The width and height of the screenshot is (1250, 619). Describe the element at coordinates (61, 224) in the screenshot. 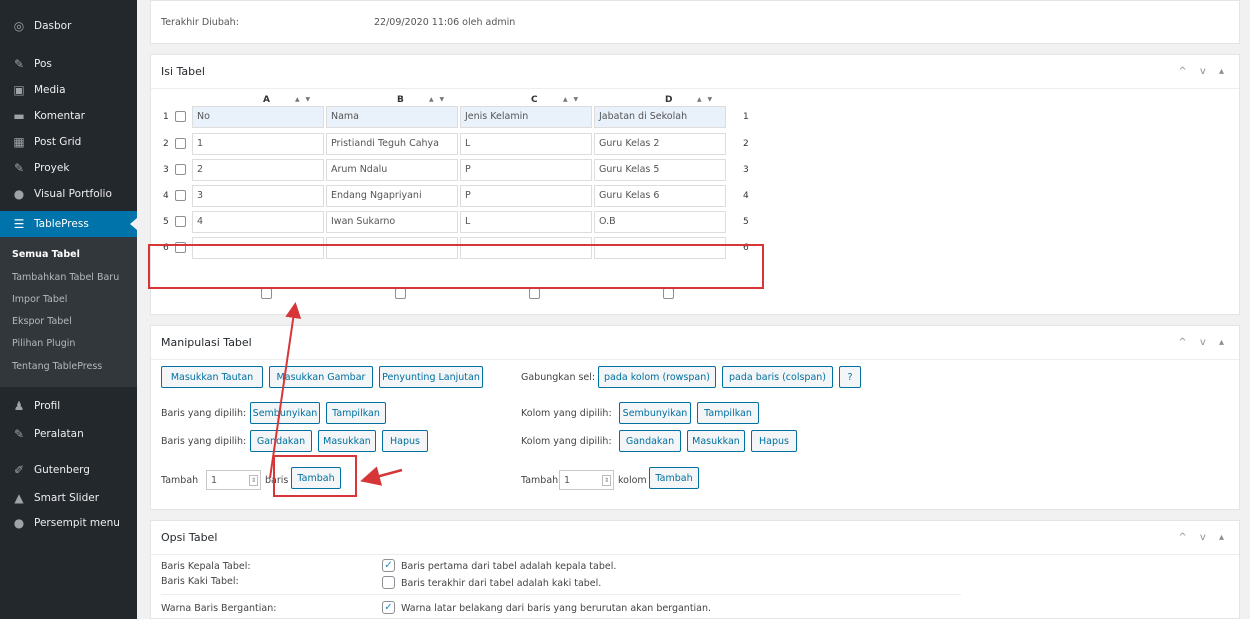

I see `menu-label: TablePress` at that location.